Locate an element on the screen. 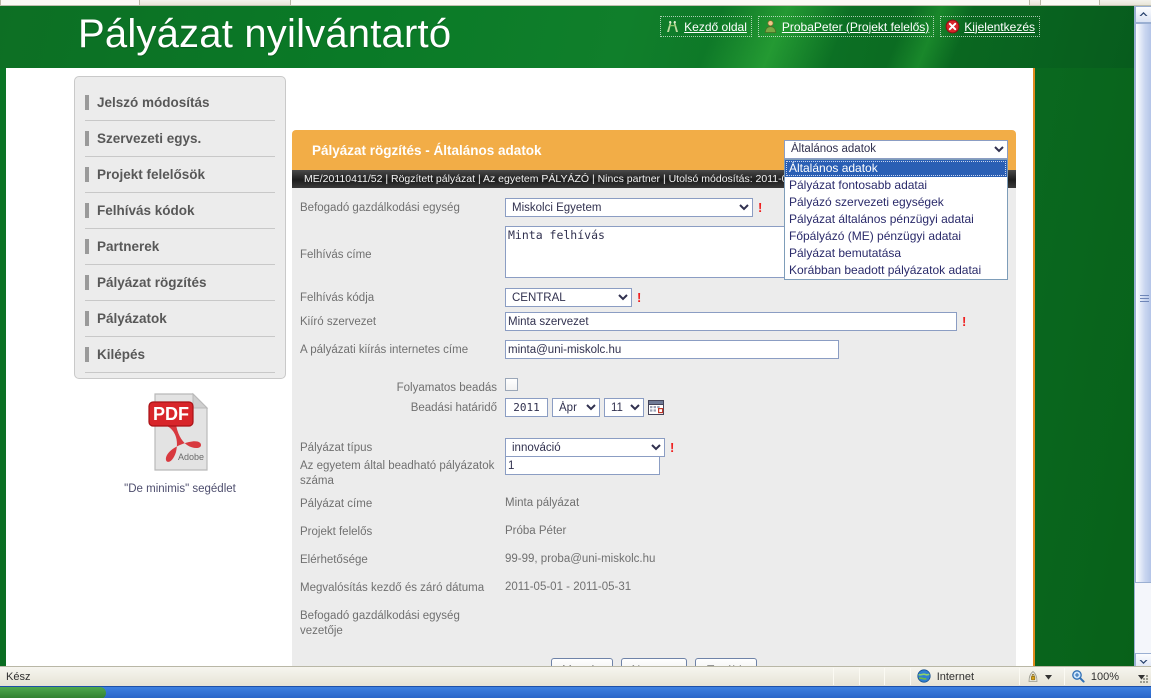  header-links: Kezdő oldal ProbaPeter (Projekt felelős) is located at coordinates (850, 26).